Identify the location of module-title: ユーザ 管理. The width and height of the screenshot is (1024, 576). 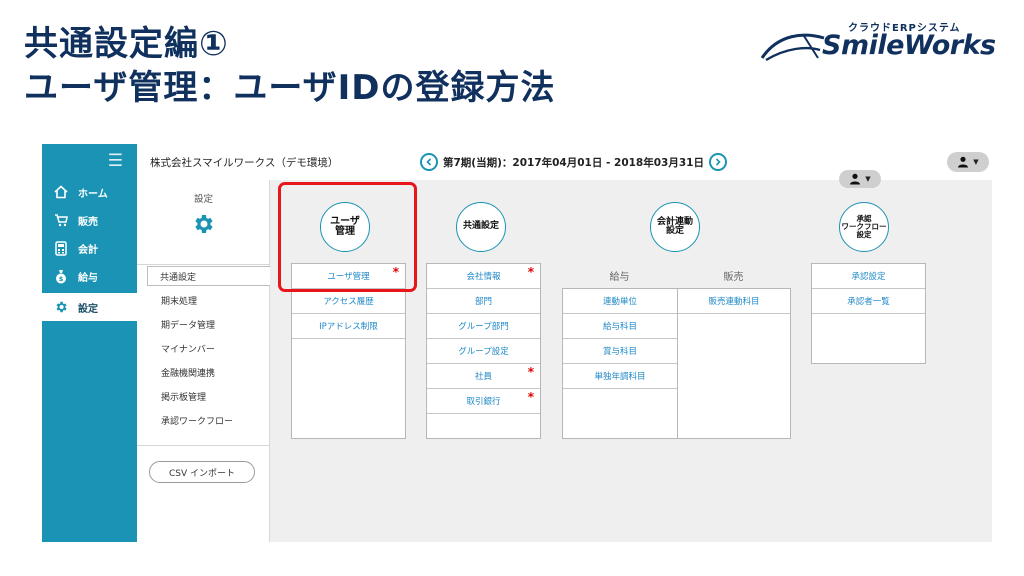
(345, 226).